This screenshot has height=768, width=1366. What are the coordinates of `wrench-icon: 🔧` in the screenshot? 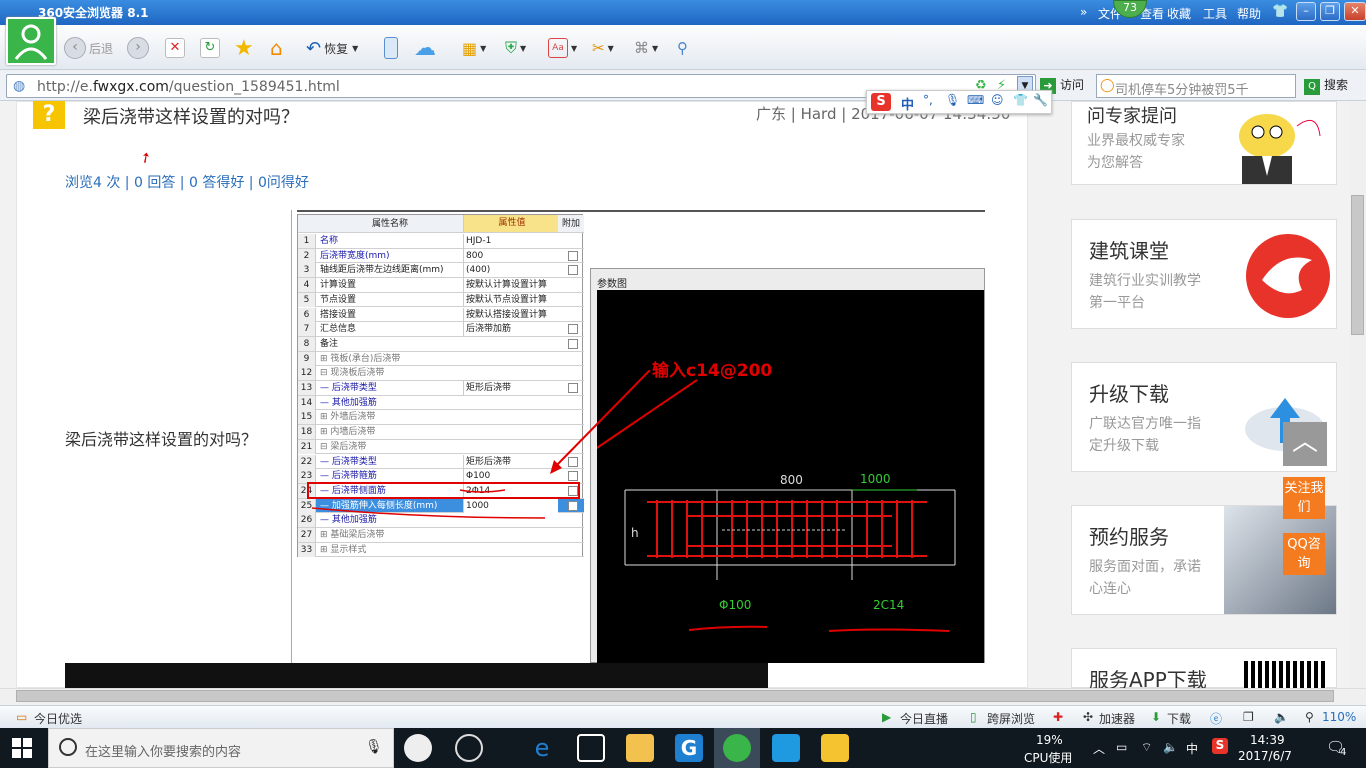 It's located at (1040, 100).